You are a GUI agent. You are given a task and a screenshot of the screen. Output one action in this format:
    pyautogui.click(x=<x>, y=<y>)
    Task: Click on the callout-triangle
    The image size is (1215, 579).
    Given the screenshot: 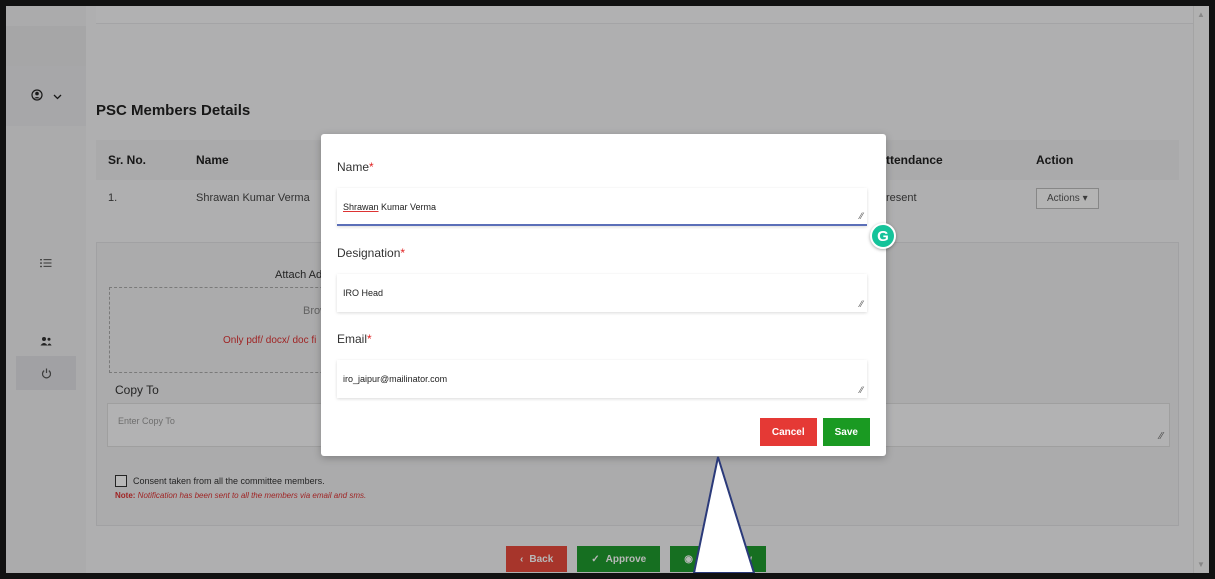 What is the action you would take?
    pyautogui.click(x=724, y=514)
    